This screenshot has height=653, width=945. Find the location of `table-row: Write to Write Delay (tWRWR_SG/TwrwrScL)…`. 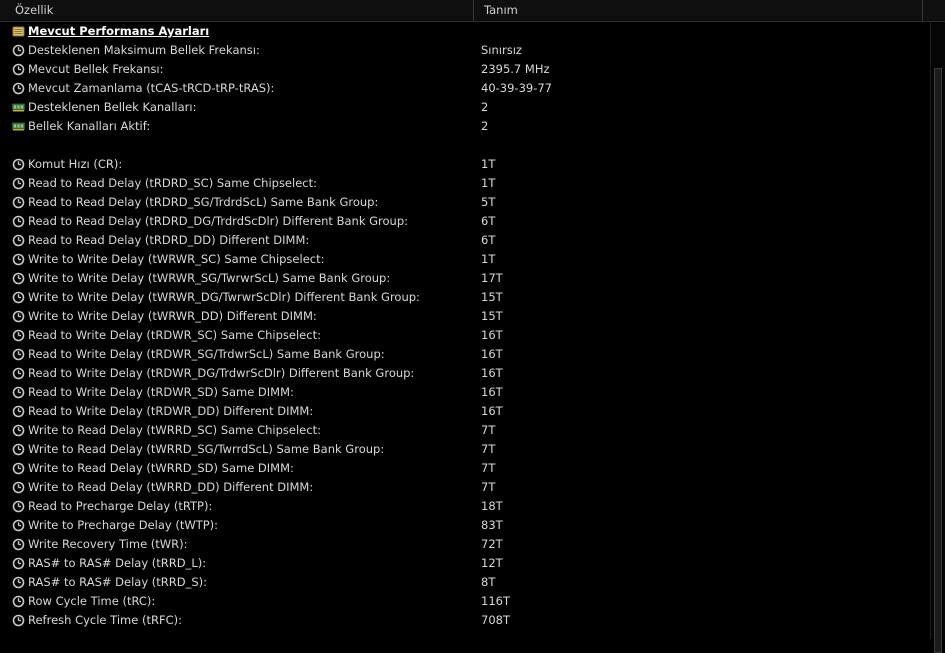

table-row: Write to Write Delay (tWRWR_SG/TwrwrScL)… is located at coordinates (465, 278).